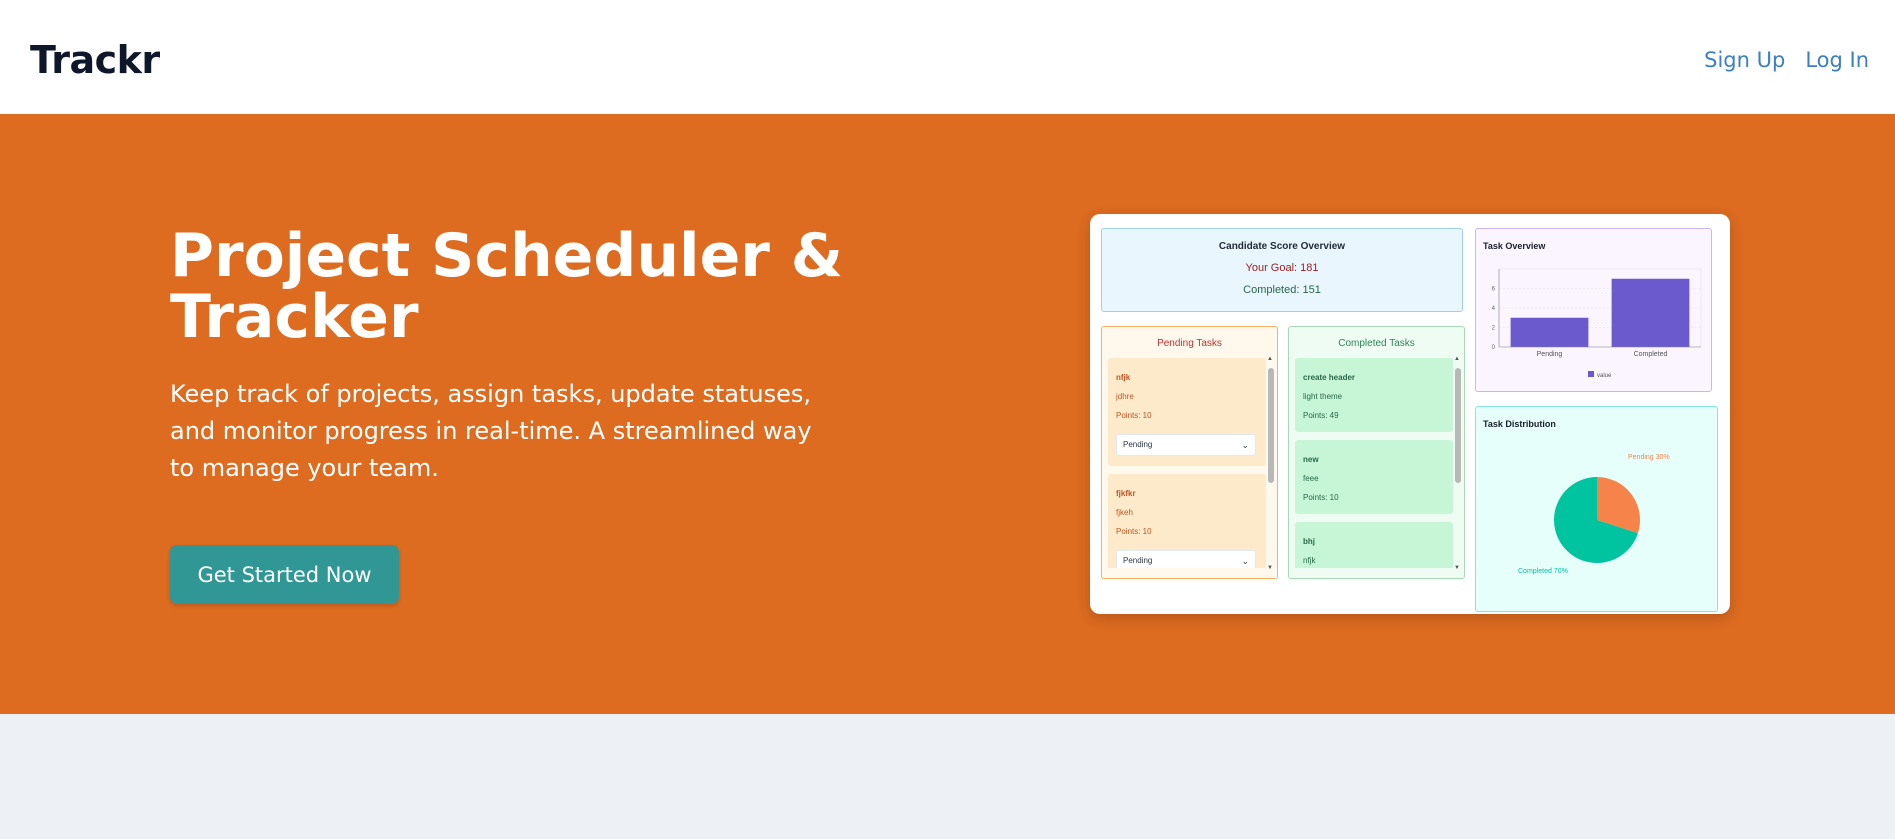  Describe the element at coordinates (947, 57) in the screenshot. I see `navbar: Trackr Sign Up Log In` at that location.